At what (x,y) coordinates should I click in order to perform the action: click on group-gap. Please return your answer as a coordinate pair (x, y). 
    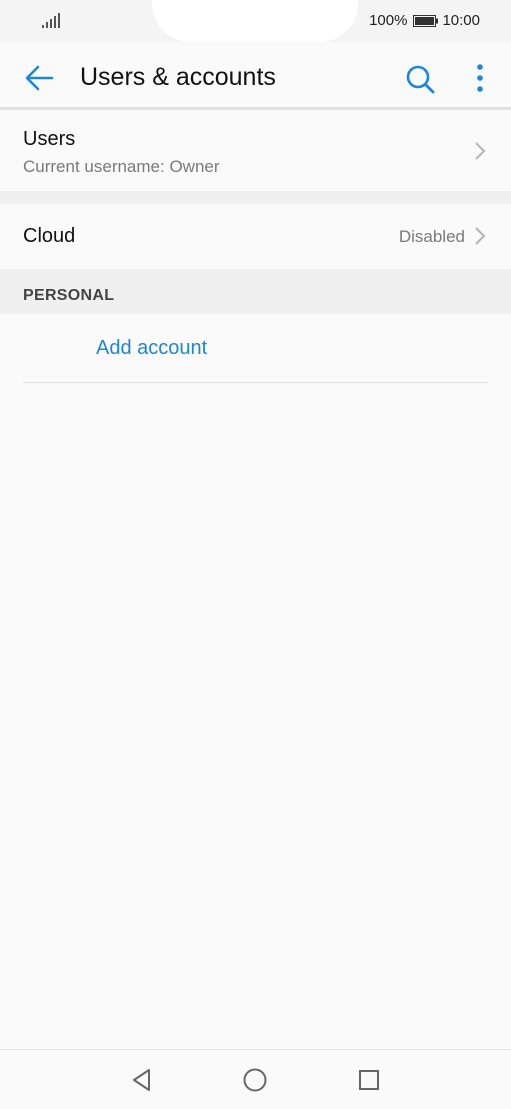
    Looking at the image, I should click on (255, 197).